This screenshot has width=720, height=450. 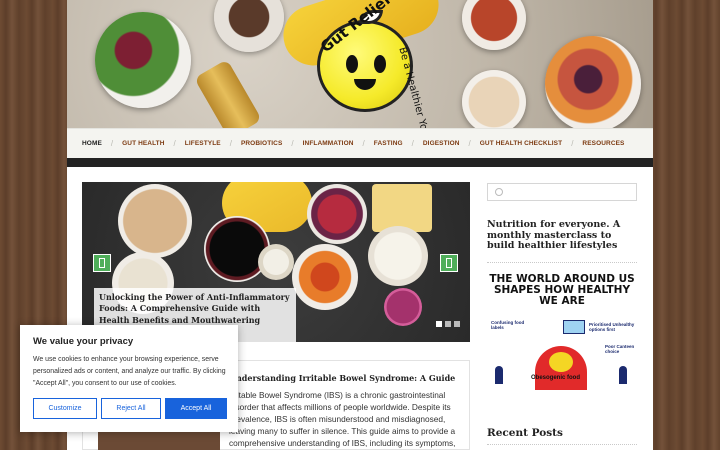 What do you see at coordinates (603, 143) in the screenshot?
I see `nav-item-resources: RESOURCES` at bounding box center [603, 143].